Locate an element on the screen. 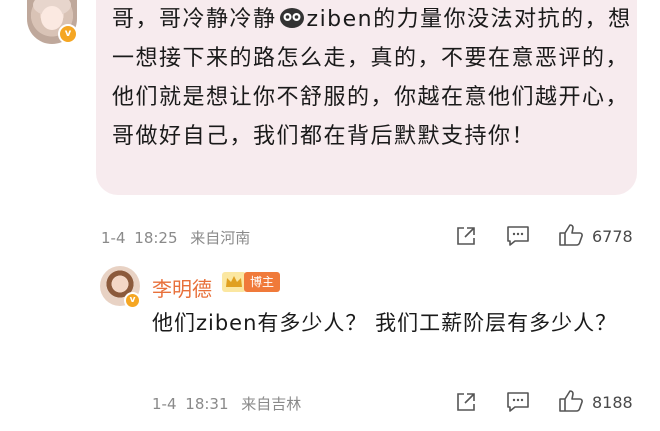  comment-like-count: 6778 is located at coordinates (612, 236).